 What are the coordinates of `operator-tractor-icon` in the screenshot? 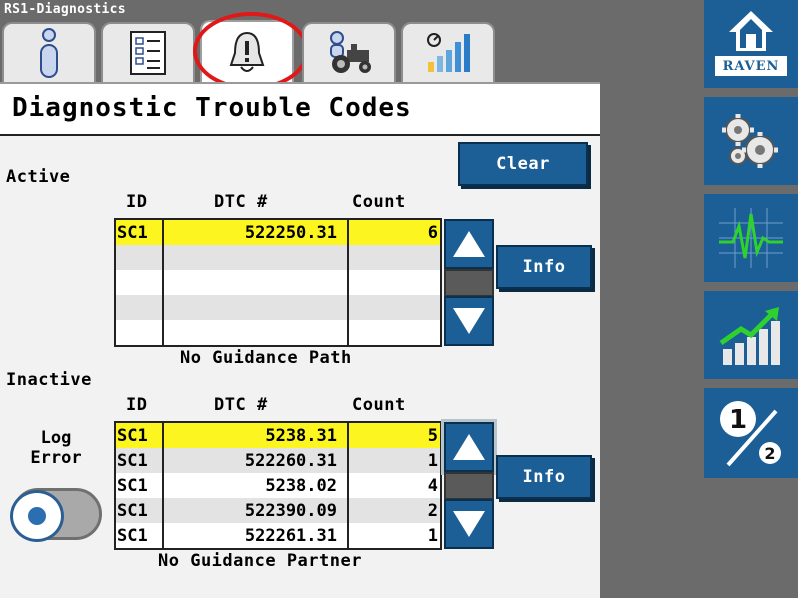 It's located at (350, 52).